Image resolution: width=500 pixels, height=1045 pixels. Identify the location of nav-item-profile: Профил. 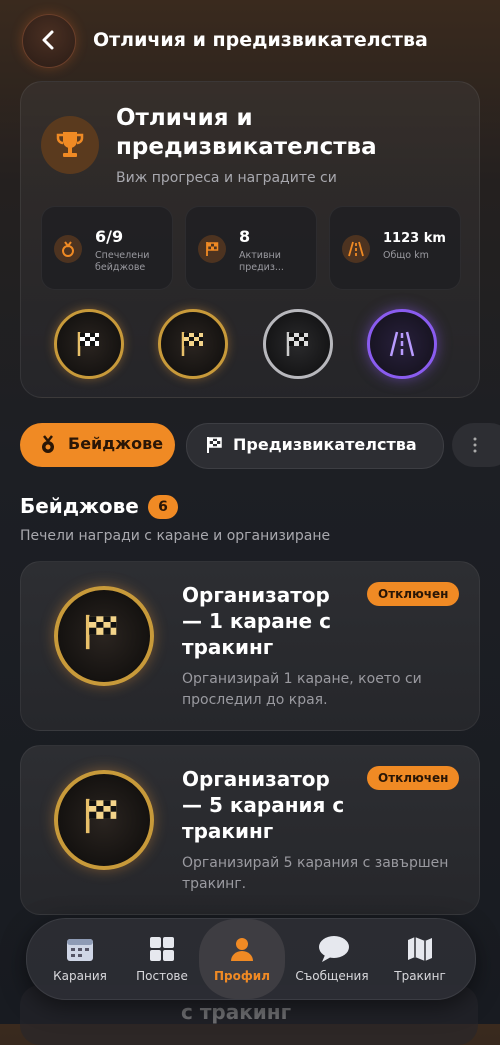
(242, 959).